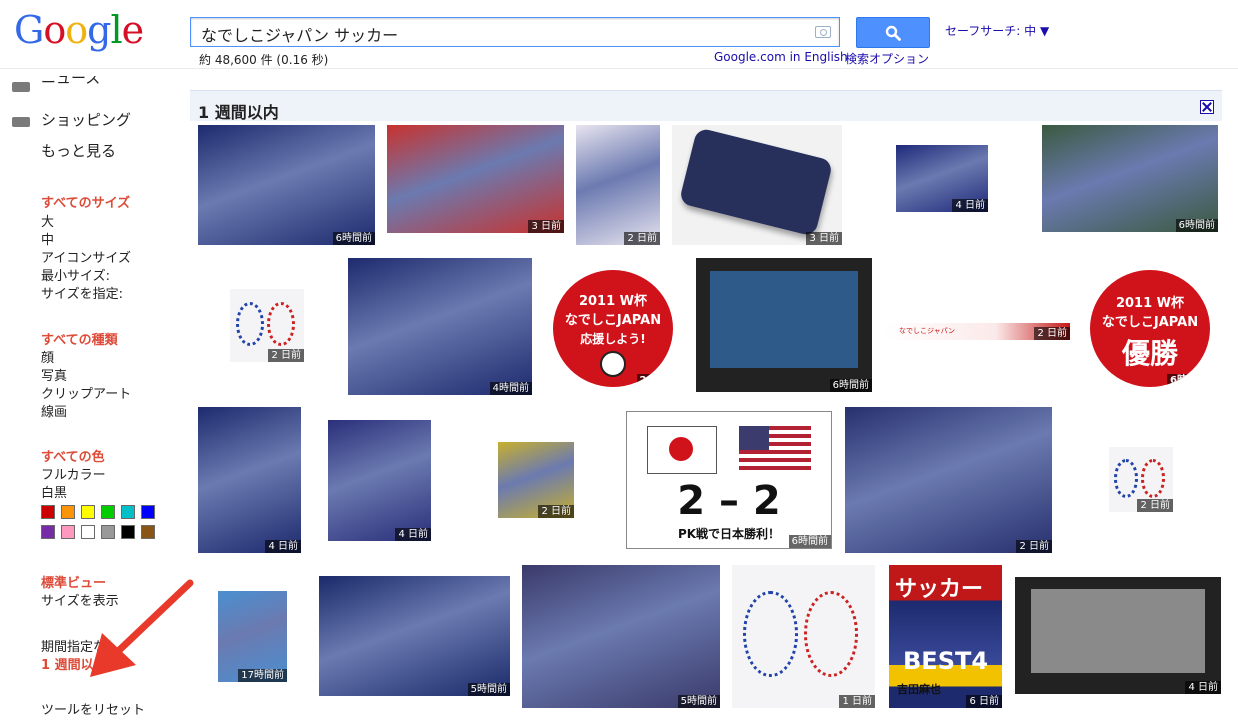  Describe the element at coordinates (706, 106) in the screenshot. I see `time-filter-bar: 1 週間以内` at that location.